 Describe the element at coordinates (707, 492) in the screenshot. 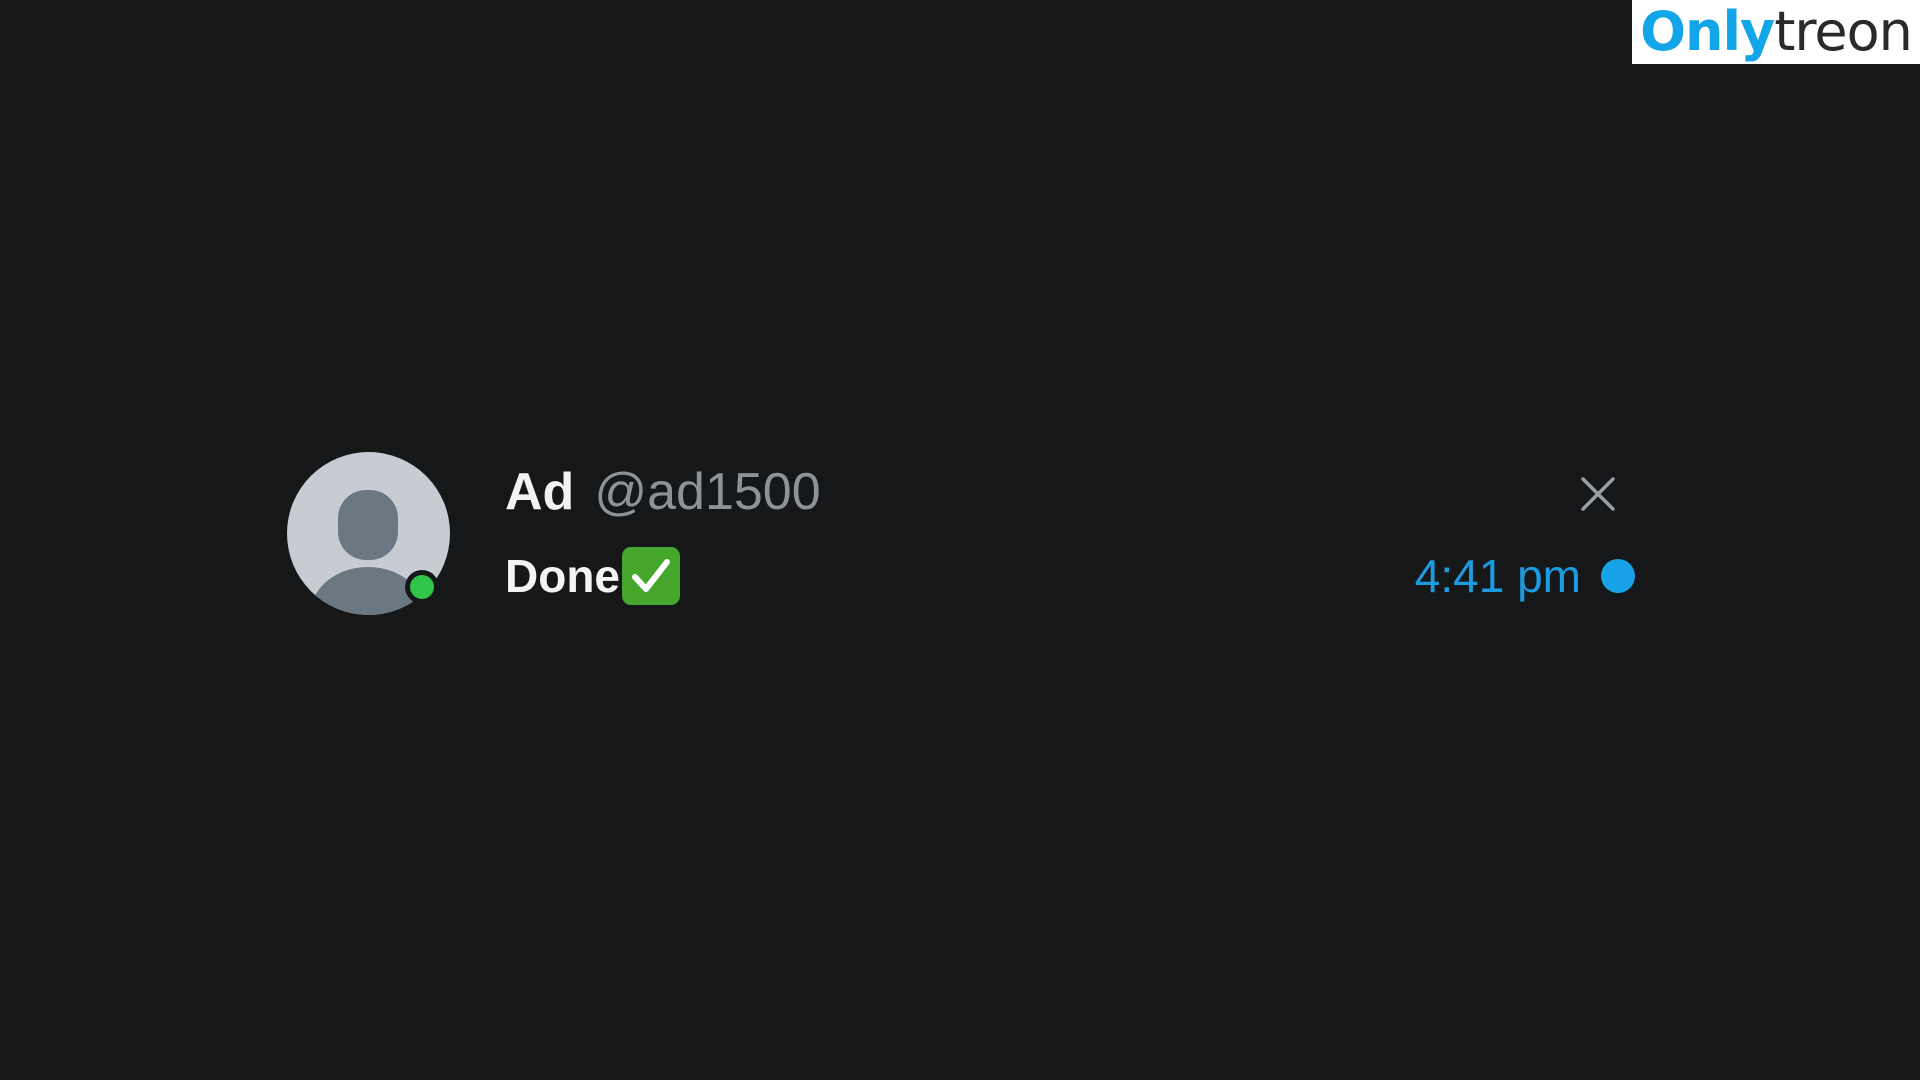

I see `sender-handle: @ad1500` at that location.